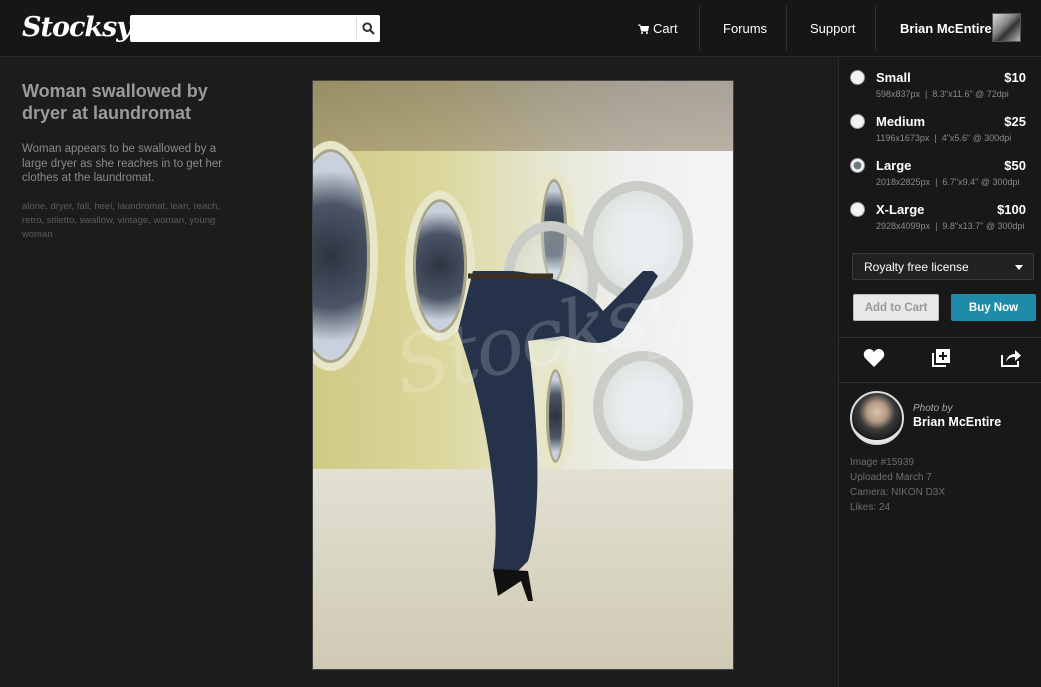 Image resolution: width=1041 pixels, height=687 pixels. I want to click on heart-icon, so click(874, 357).